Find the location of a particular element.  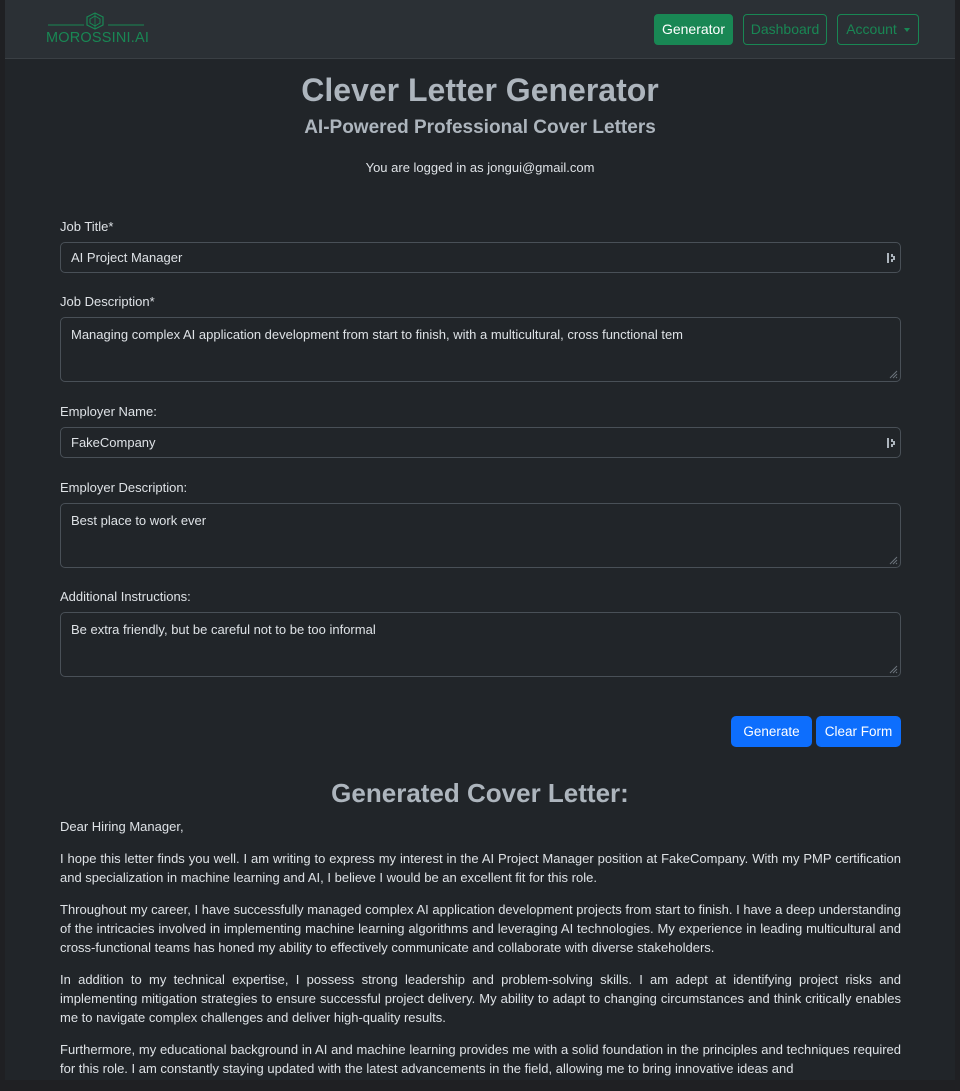

employer-name-value: FakeCompany is located at coordinates (113, 442).